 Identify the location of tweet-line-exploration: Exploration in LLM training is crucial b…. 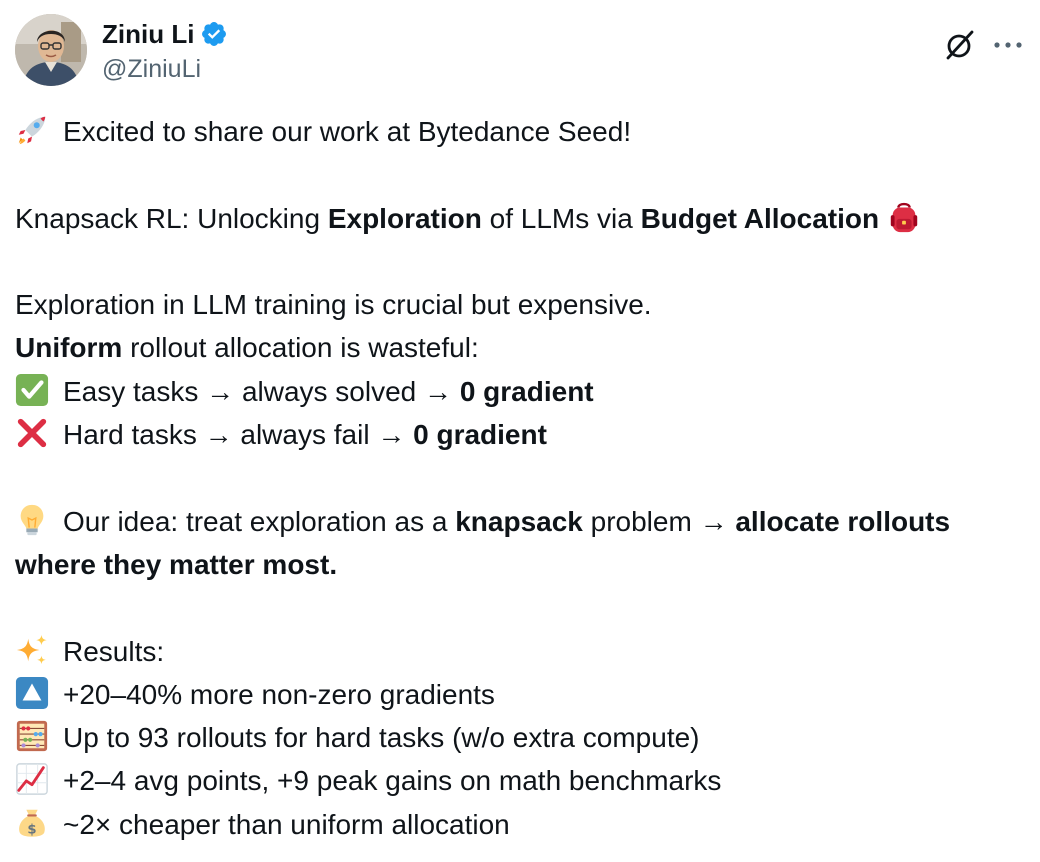
(522, 304).